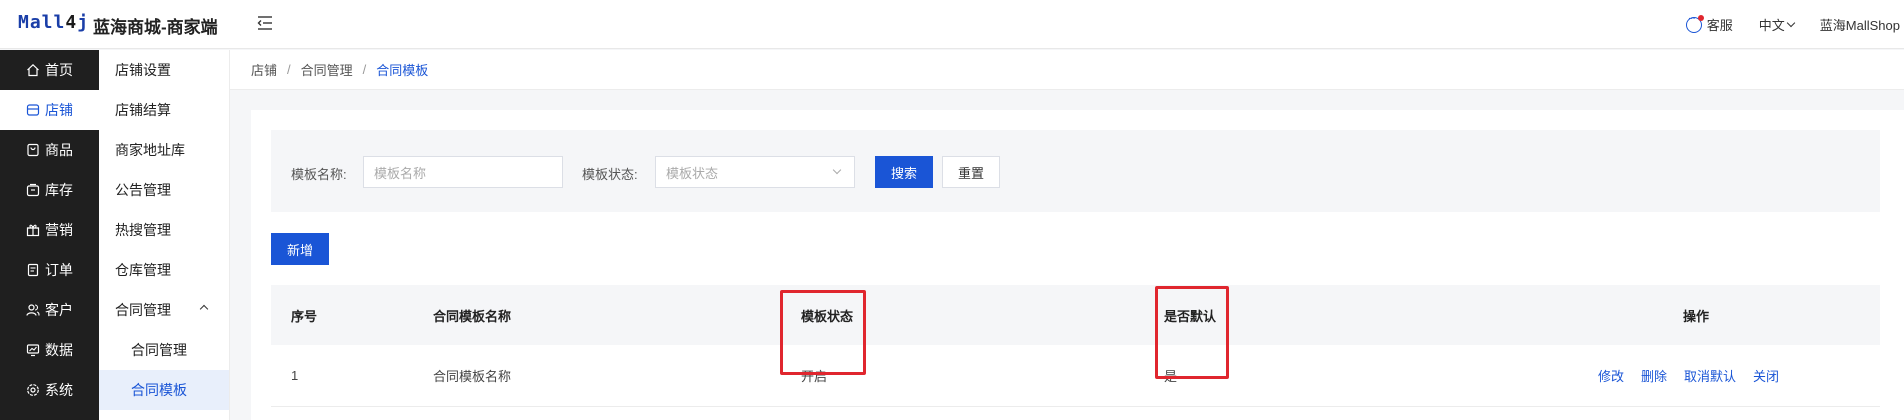 This screenshot has width=1904, height=420. What do you see at coordinates (33, 70) in the screenshot?
I see `home-icon` at bounding box center [33, 70].